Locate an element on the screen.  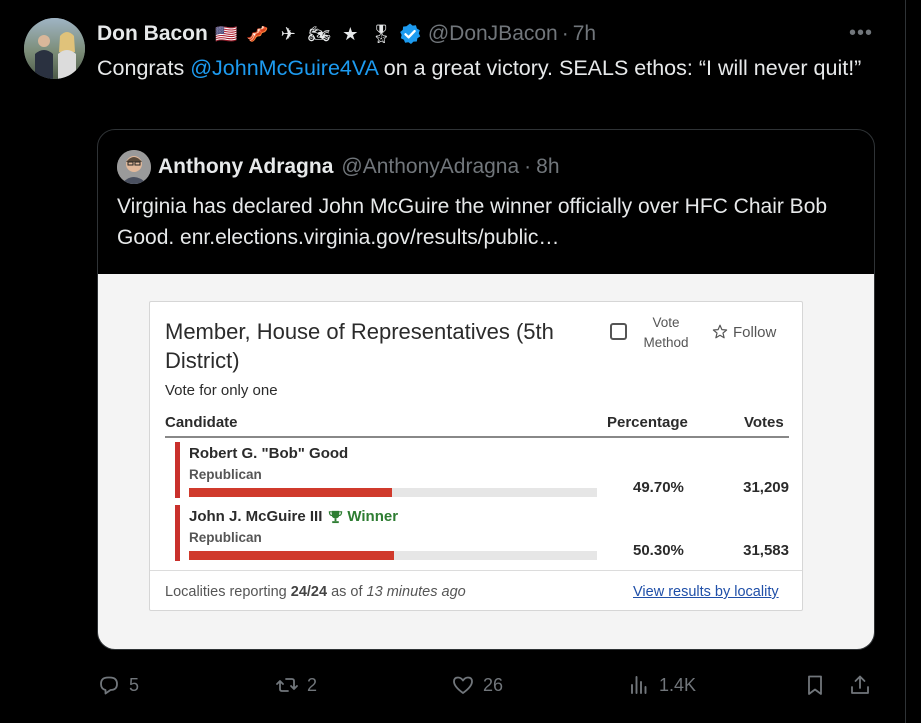
column-header-votes: Votes is located at coordinates (764, 422).